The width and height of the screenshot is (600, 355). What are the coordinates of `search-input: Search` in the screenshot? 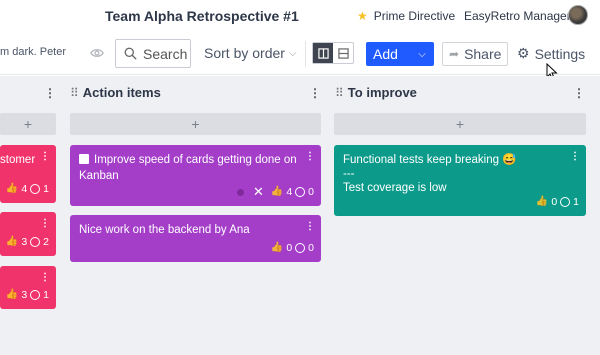 It's located at (153, 53).